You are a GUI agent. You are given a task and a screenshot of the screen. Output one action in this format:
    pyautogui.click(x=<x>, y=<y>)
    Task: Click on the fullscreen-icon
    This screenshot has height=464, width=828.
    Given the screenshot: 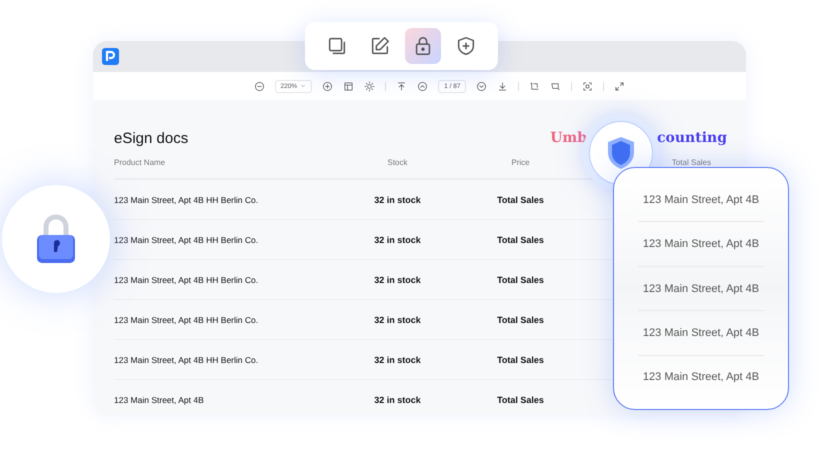 What is the action you would take?
    pyautogui.click(x=620, y=86)
    